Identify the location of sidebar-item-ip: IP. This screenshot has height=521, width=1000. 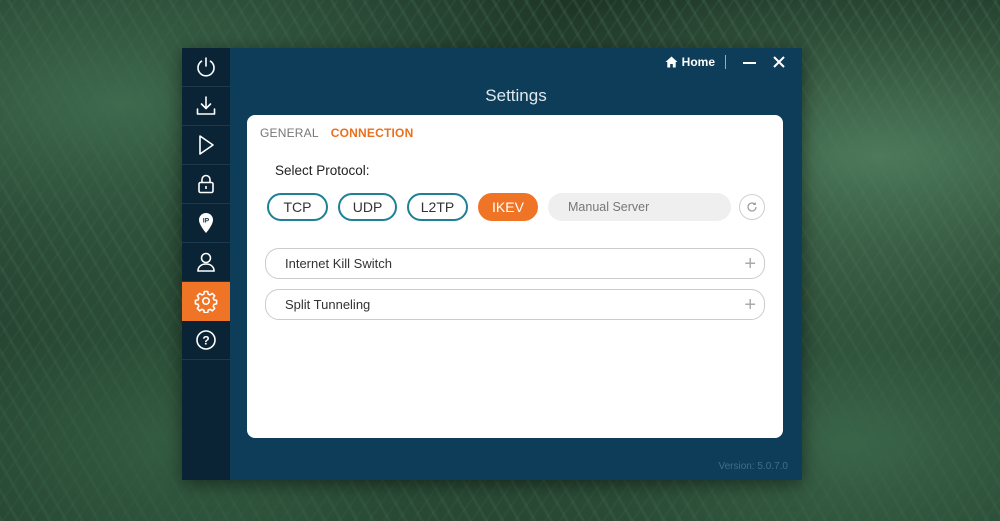
(206, 223).